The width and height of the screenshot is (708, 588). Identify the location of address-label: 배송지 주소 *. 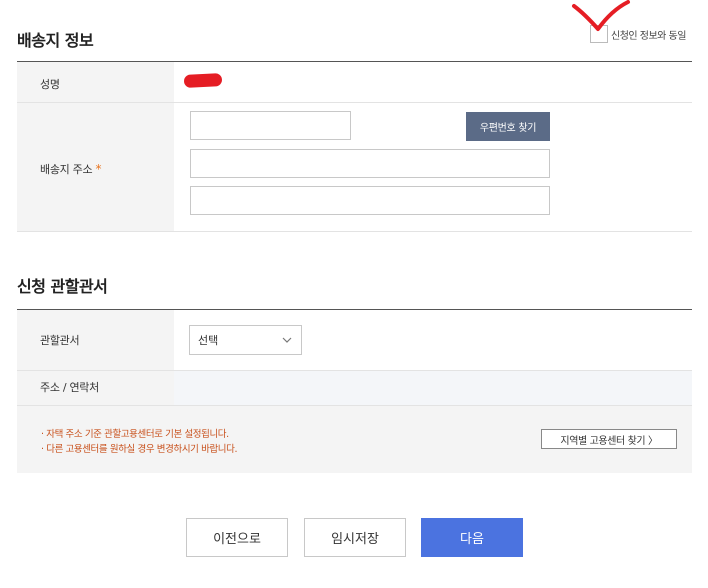
(70, 169).